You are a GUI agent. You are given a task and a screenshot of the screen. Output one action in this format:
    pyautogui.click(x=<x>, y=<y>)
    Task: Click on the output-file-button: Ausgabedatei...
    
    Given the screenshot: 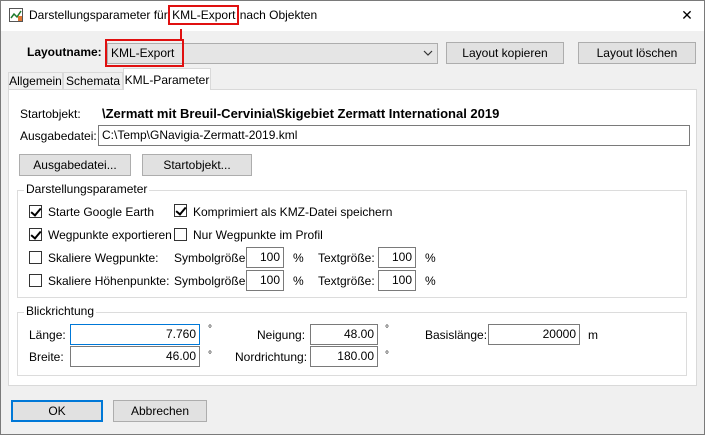 What is the action you would take?
    pyautogui.click(x=75, y=165)
    